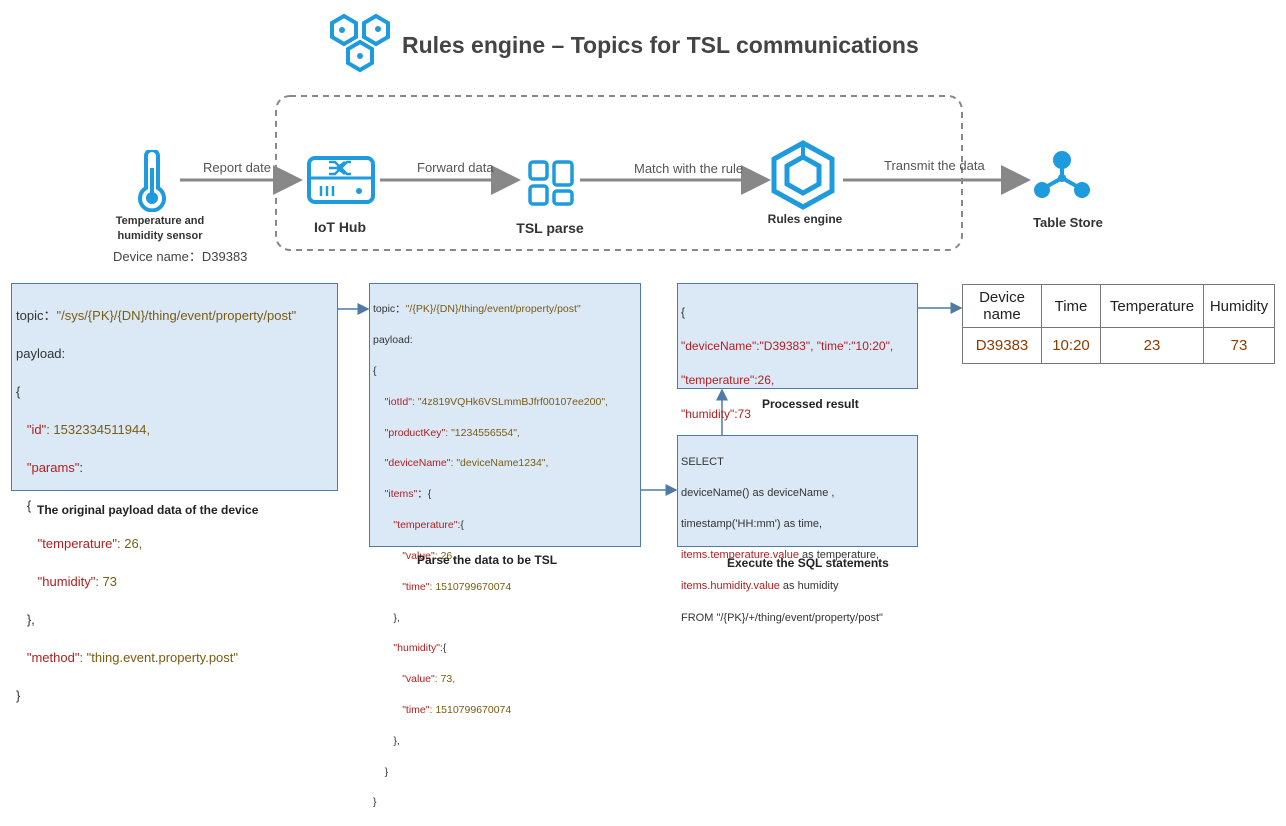  I want to click on table-row: D39383 10:20 23 73, so click(1118, 345).